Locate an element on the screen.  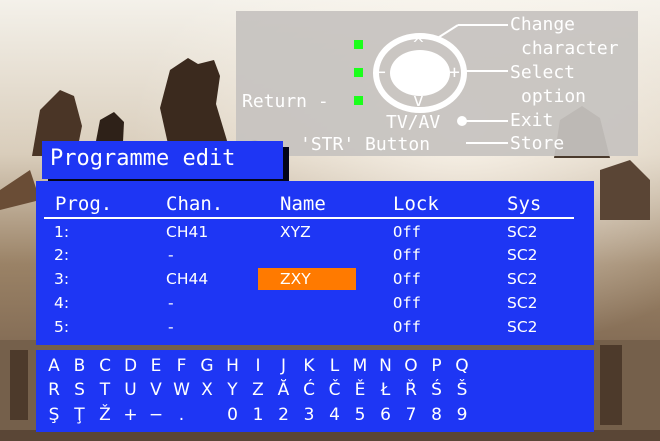
char-key: G is located at coordinates (207, 366).